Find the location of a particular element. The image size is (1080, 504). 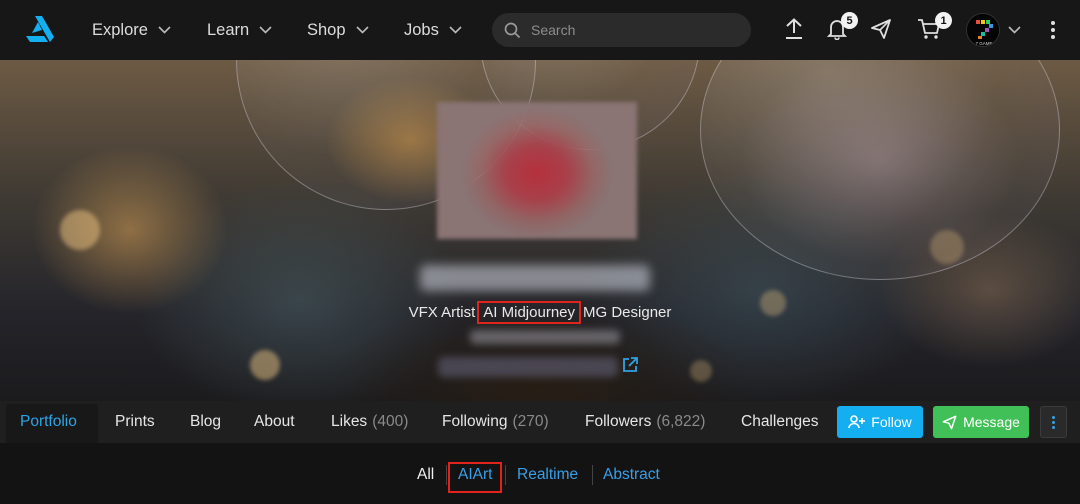

notifications-button: 5 is located at coordinates (841, 27).